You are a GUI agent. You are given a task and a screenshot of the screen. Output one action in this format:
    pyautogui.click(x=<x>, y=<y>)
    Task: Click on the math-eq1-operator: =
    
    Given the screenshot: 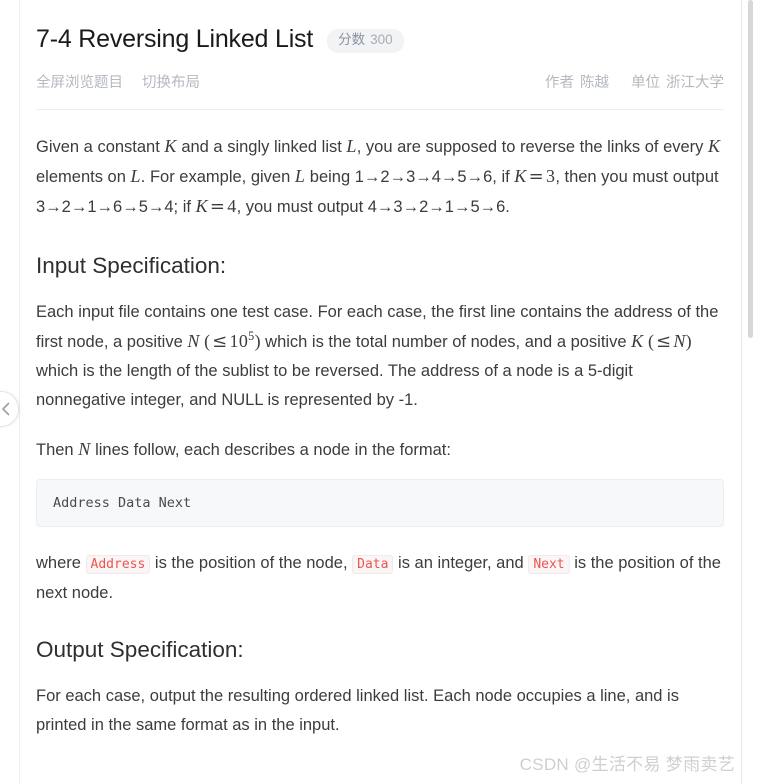 What is the action you would take?
    pyautogui.click(x=536, y=176)
    